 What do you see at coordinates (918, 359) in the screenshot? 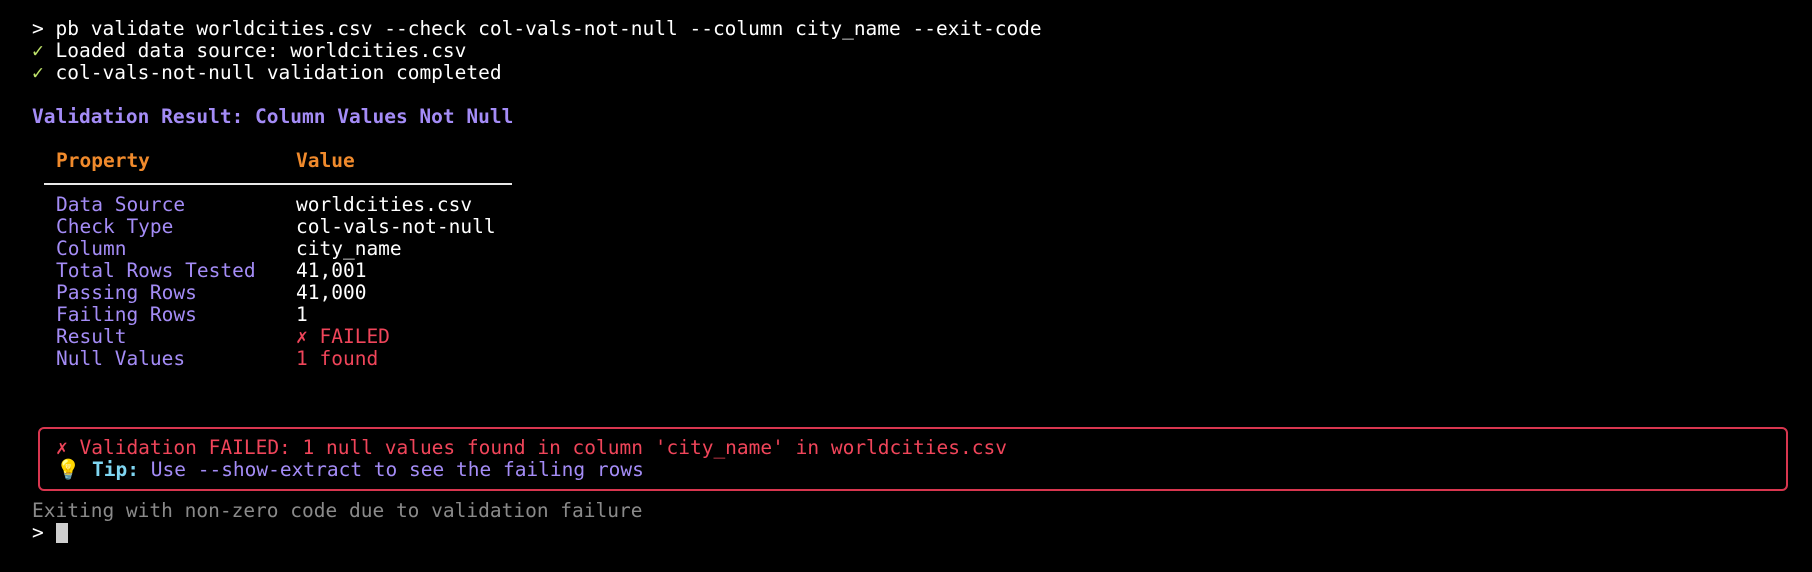
I see `table-row: Null Values 1 found` at bounding box center [918, 359].